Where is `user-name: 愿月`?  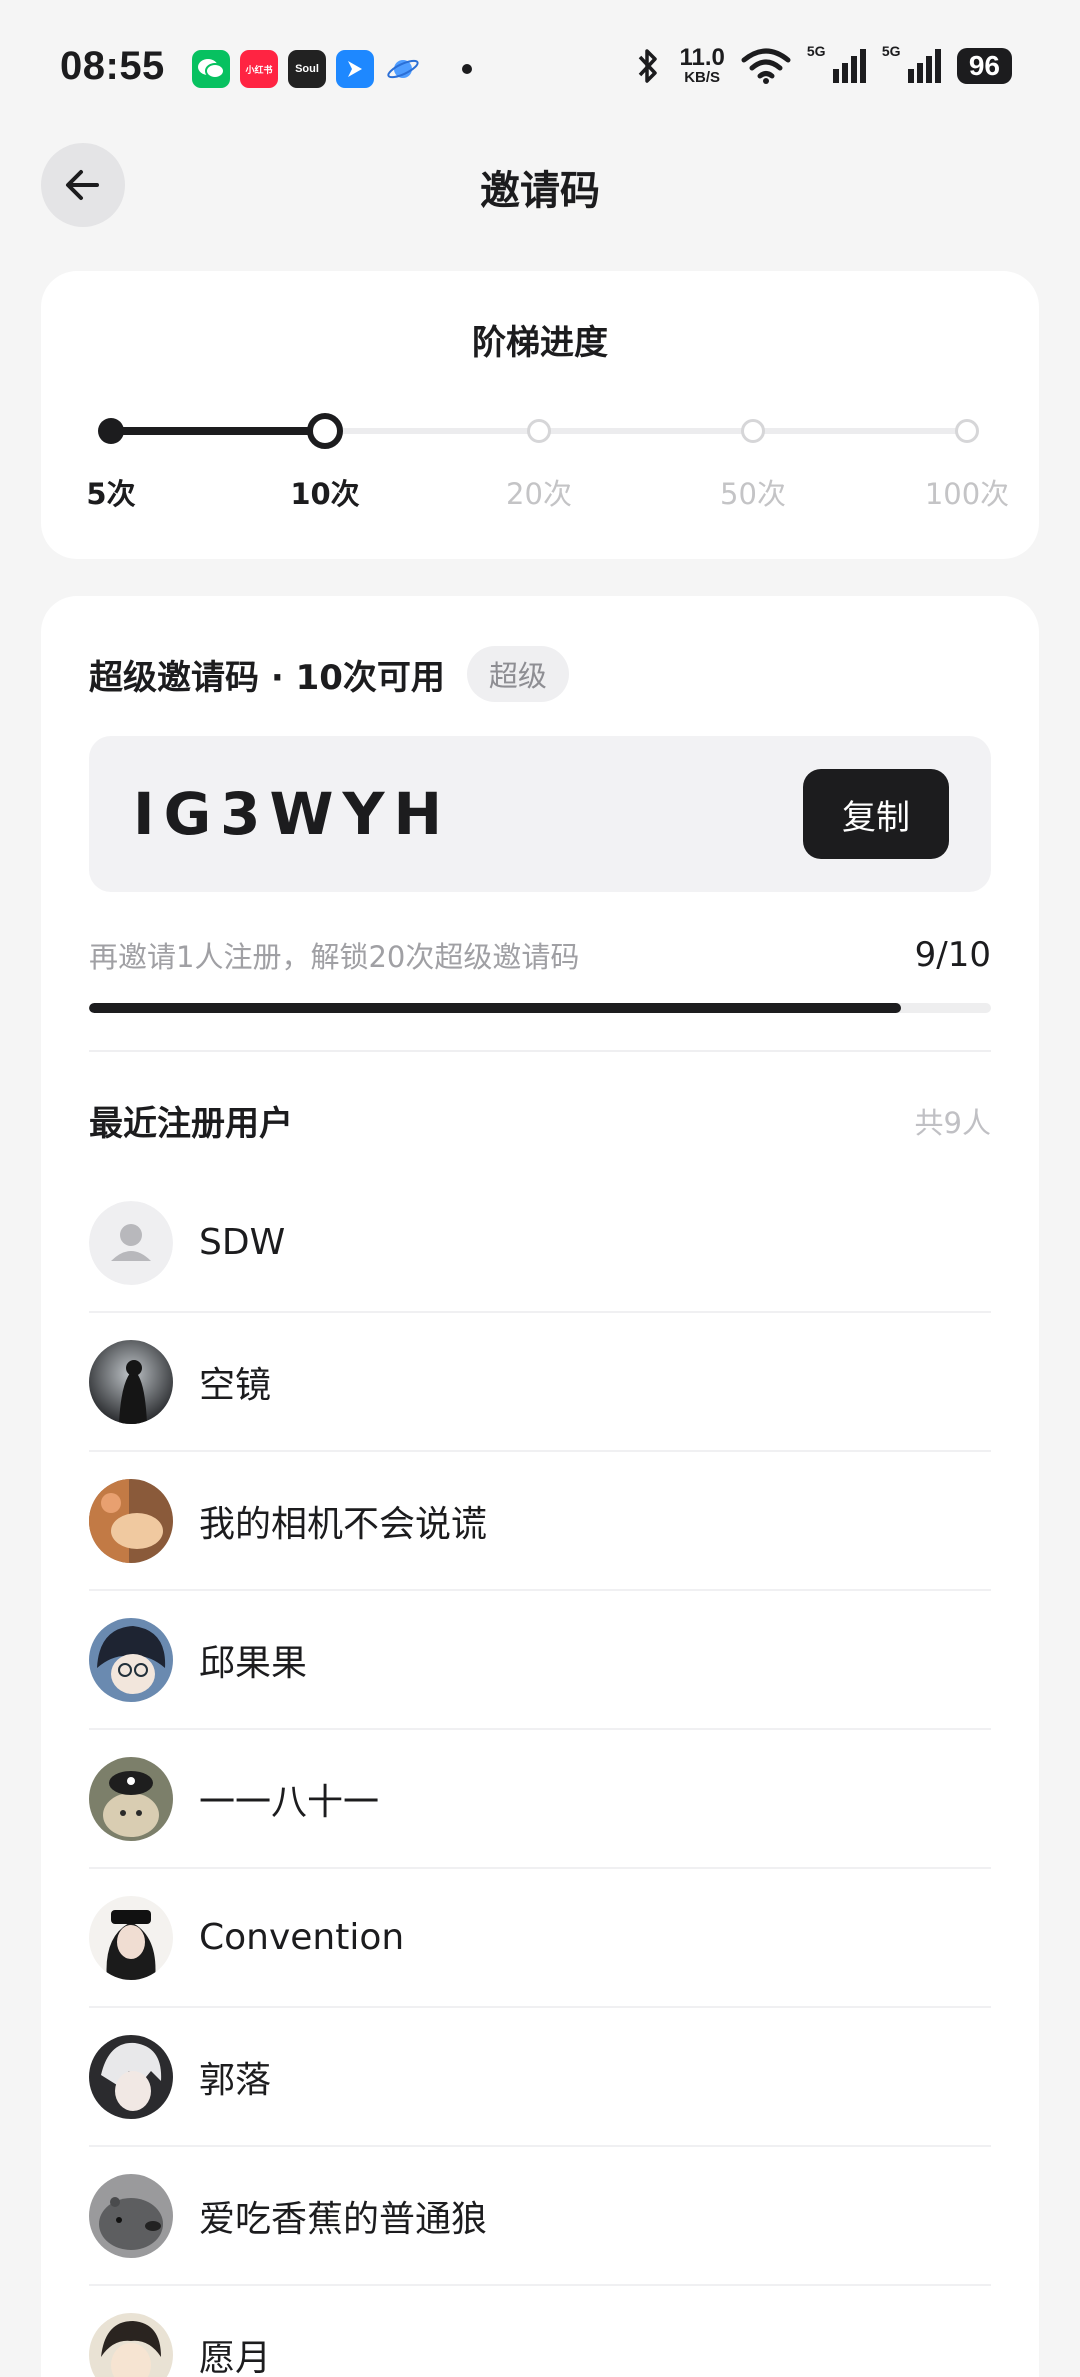 user-name: 愿月 is located at coordinates (235, 2357).